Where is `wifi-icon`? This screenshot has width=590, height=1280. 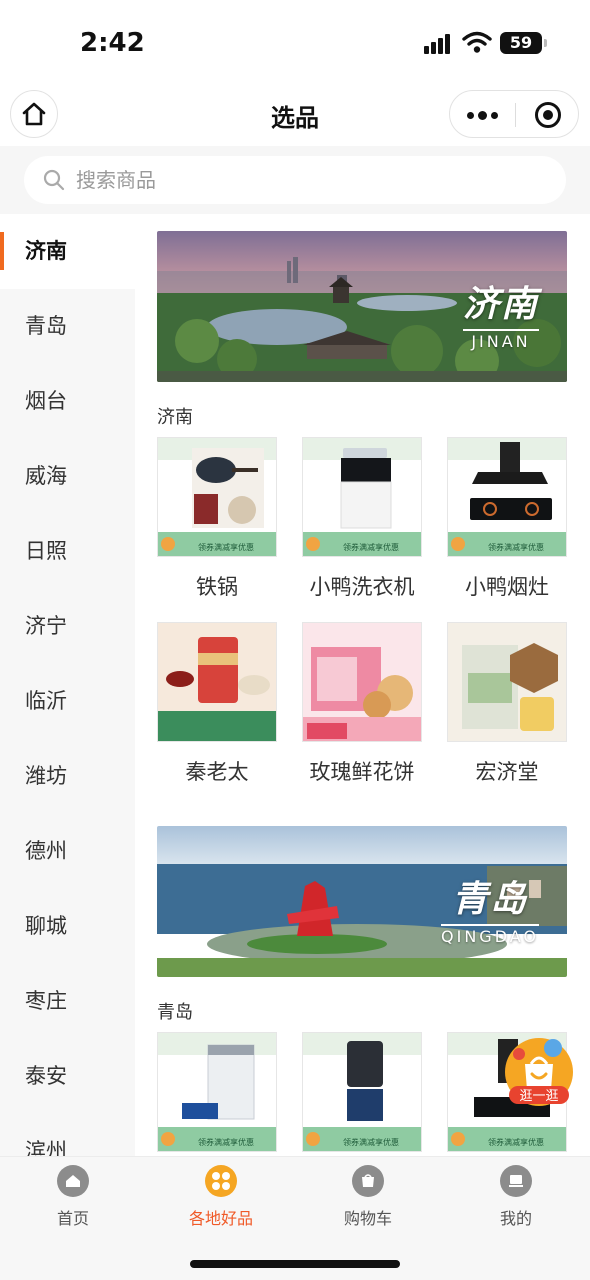 wifi-icon is located at coordinates (477, 42).